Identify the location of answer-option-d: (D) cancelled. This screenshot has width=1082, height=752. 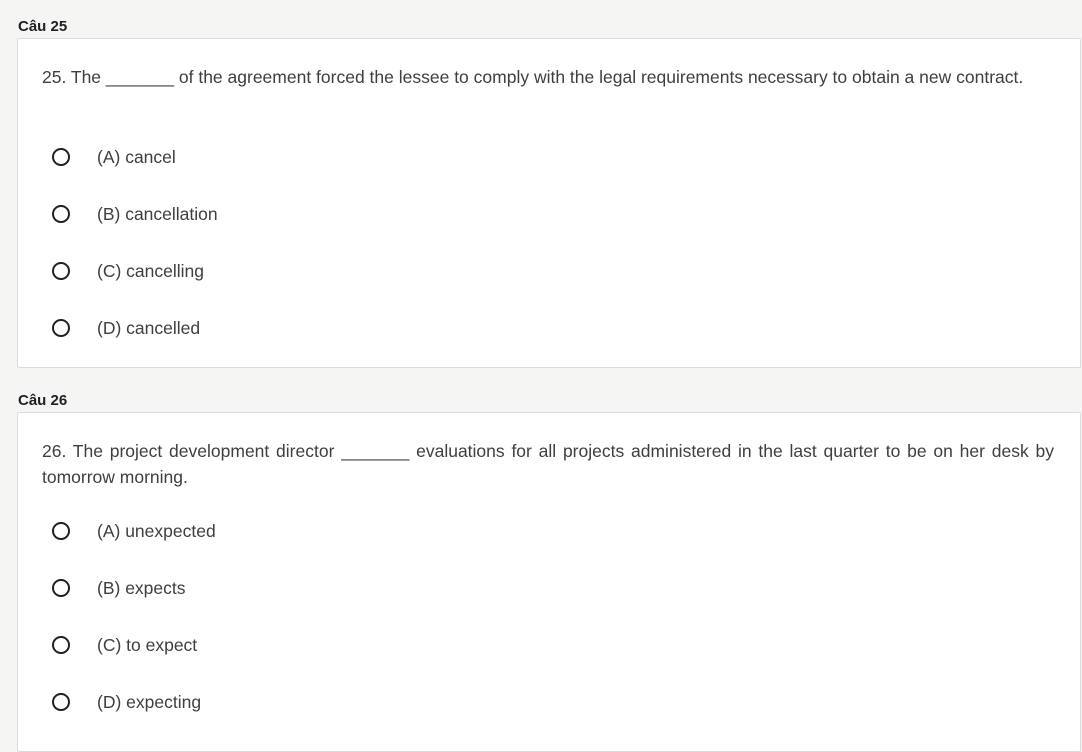
(126, 328).